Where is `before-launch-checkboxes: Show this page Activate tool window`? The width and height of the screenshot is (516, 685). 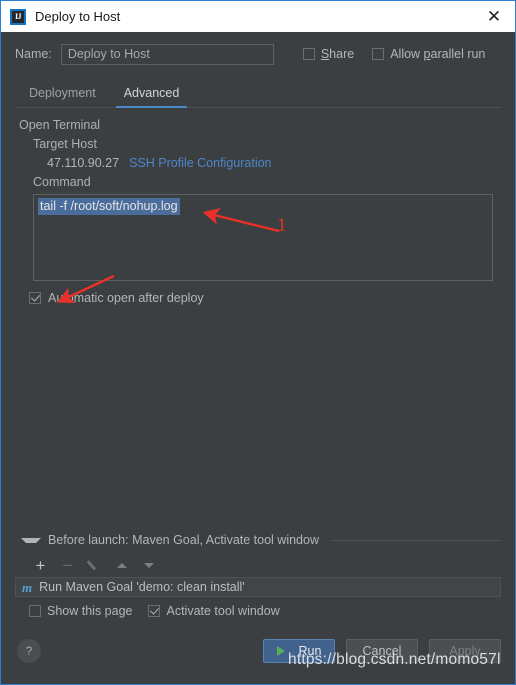
before-launch-checkboxes: Show this page Activate tool window is located at coordinates (265, 611).